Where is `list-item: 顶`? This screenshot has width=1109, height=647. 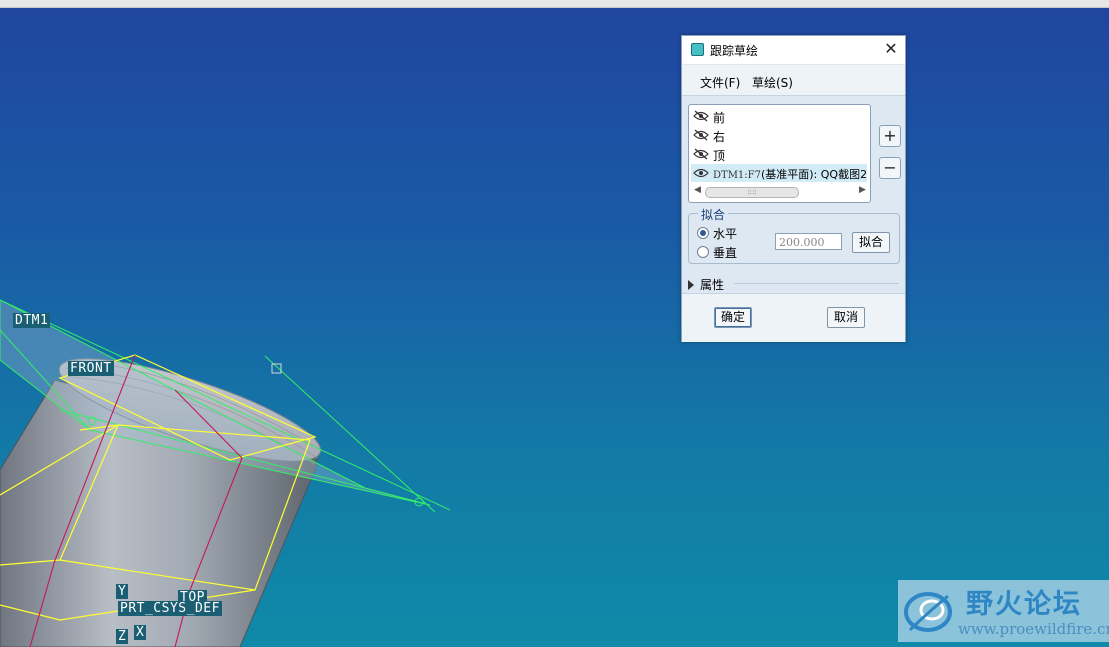
list-item: 顶 is located at coordinates (779, 154).